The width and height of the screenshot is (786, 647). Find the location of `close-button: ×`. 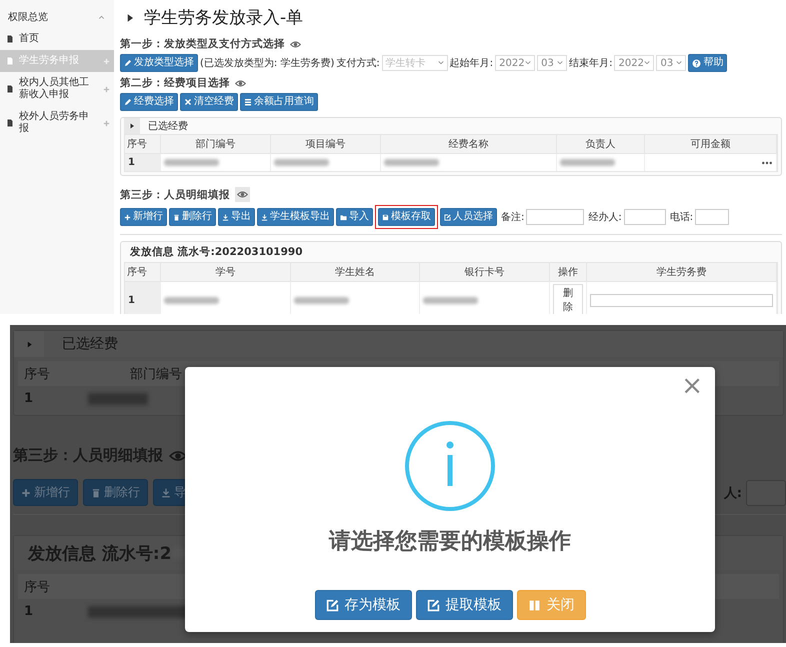

close-button: × is located at coordinates (692, 386).